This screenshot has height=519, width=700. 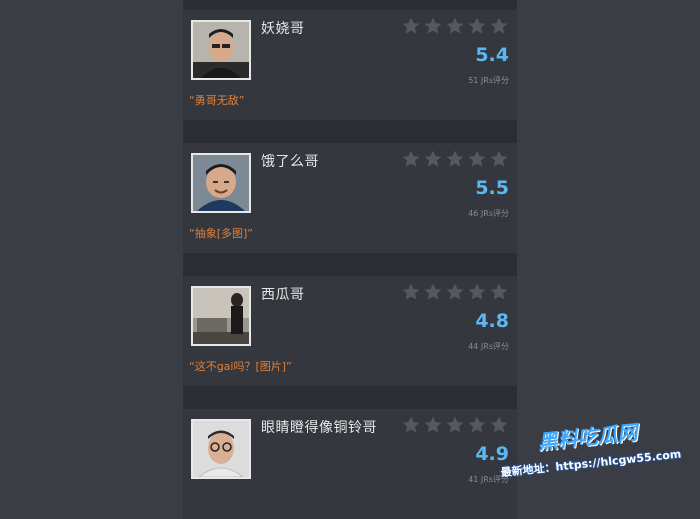 I want to click on rating-card: 西瓜哥 4.8 44 JRs评分 “这不gai吗？[图片]”, so click(x=350, y=331).